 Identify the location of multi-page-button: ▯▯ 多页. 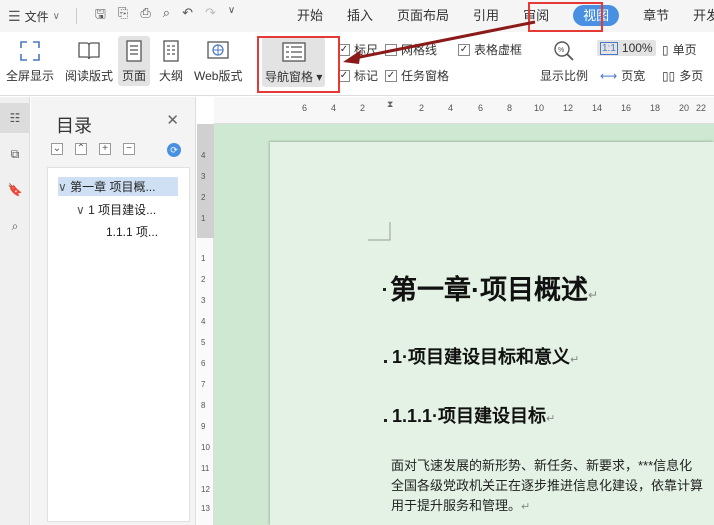
(682, 75).